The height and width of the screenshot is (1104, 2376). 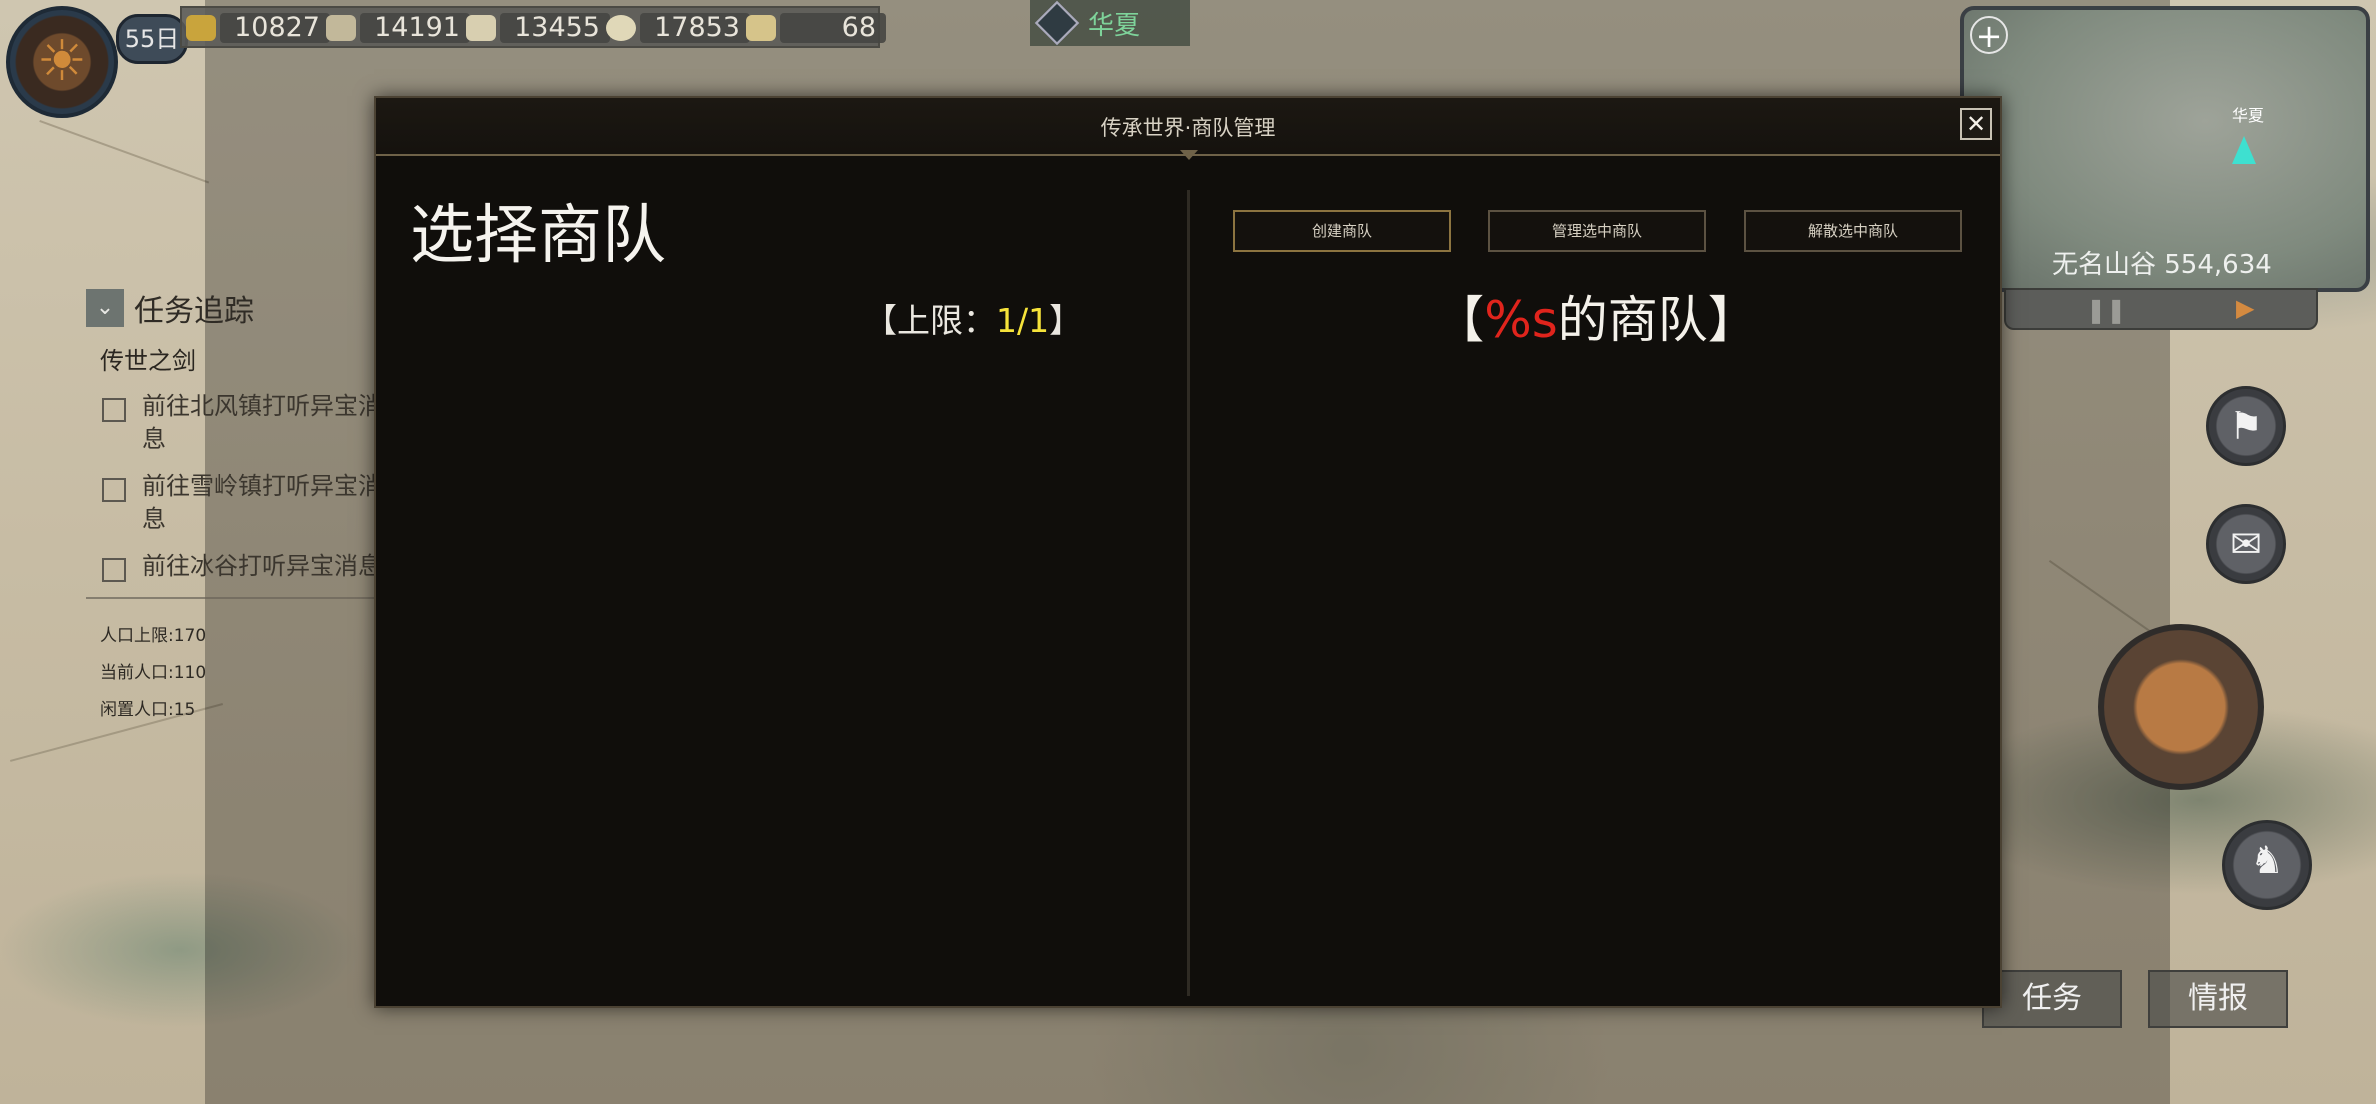 What do you see at coordinates (1459, 320) in the screenshot?
I see `title-bracket: 【` at bounding box center [1459, 320].